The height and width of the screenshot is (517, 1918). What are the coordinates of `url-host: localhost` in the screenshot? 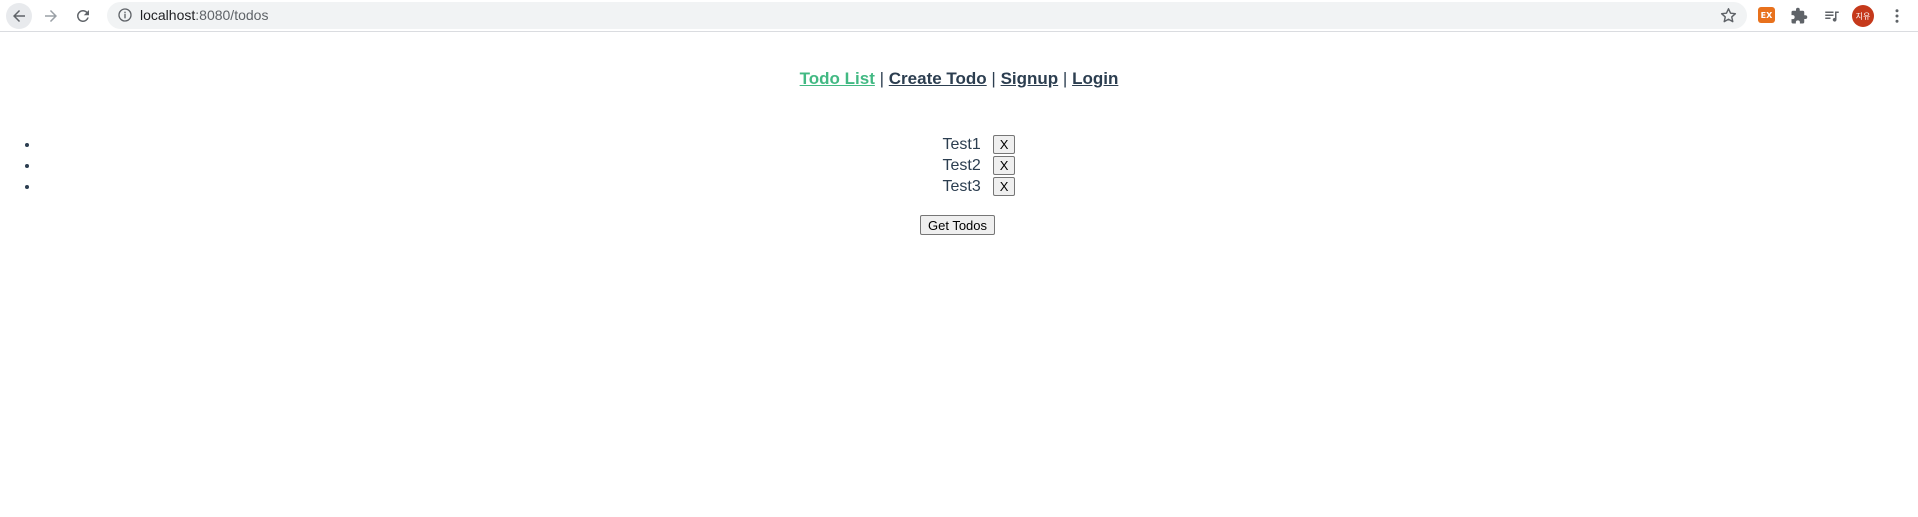 It's located at (168, 15).